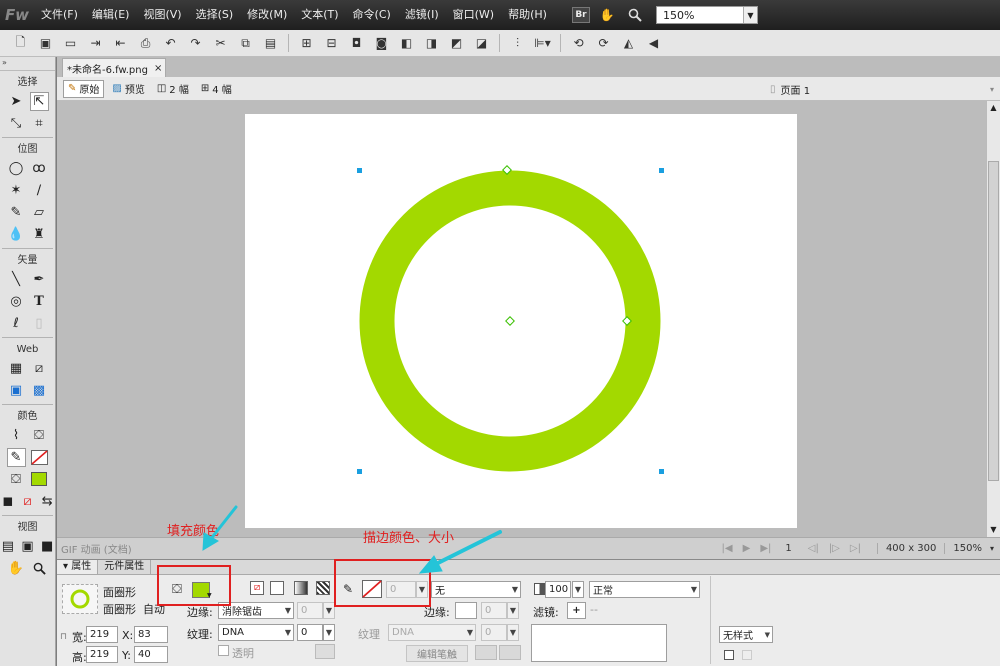  Describe the element at coordinates (195, 43) in the screenshot. I see `redo-icon: ↷` at that location.